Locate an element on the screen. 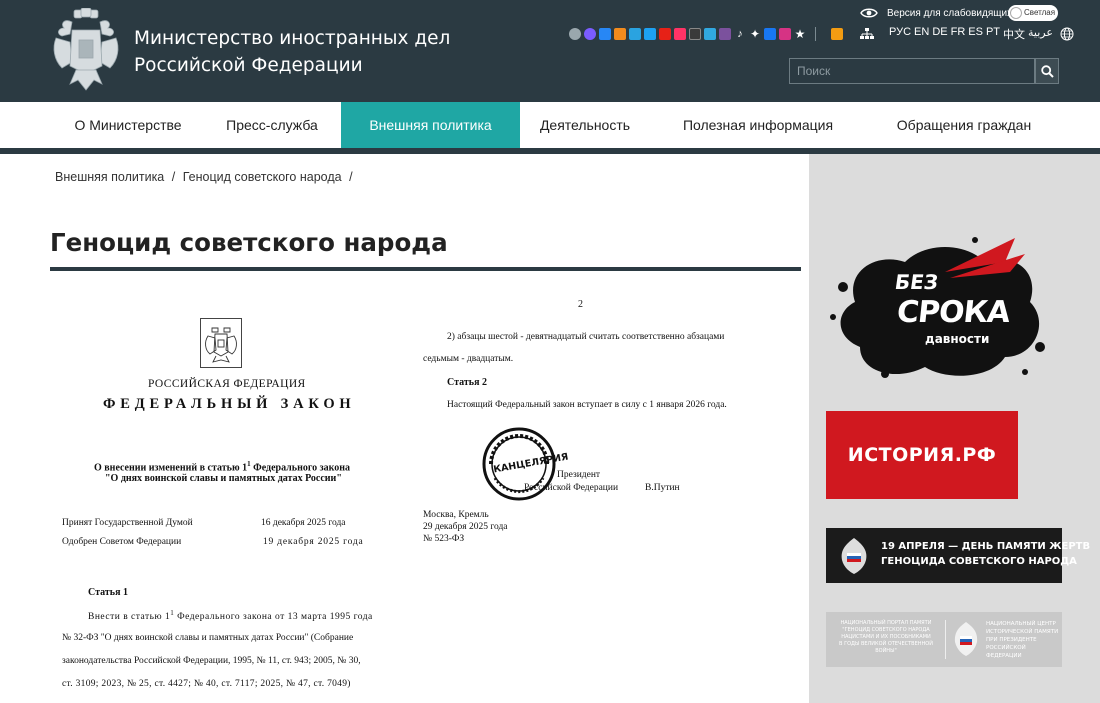  doc-country-name: РОССИЙСКАЯ ФЕДЕРАЦИЯ is located at coordinates (227, 384).